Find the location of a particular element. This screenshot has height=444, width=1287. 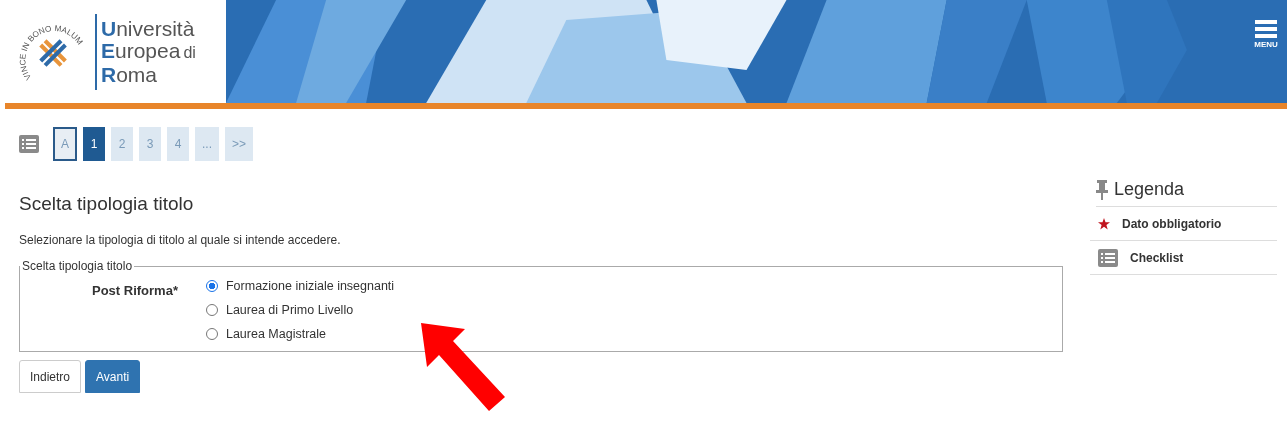

step-tab: A is located at coordinates (65, 143).